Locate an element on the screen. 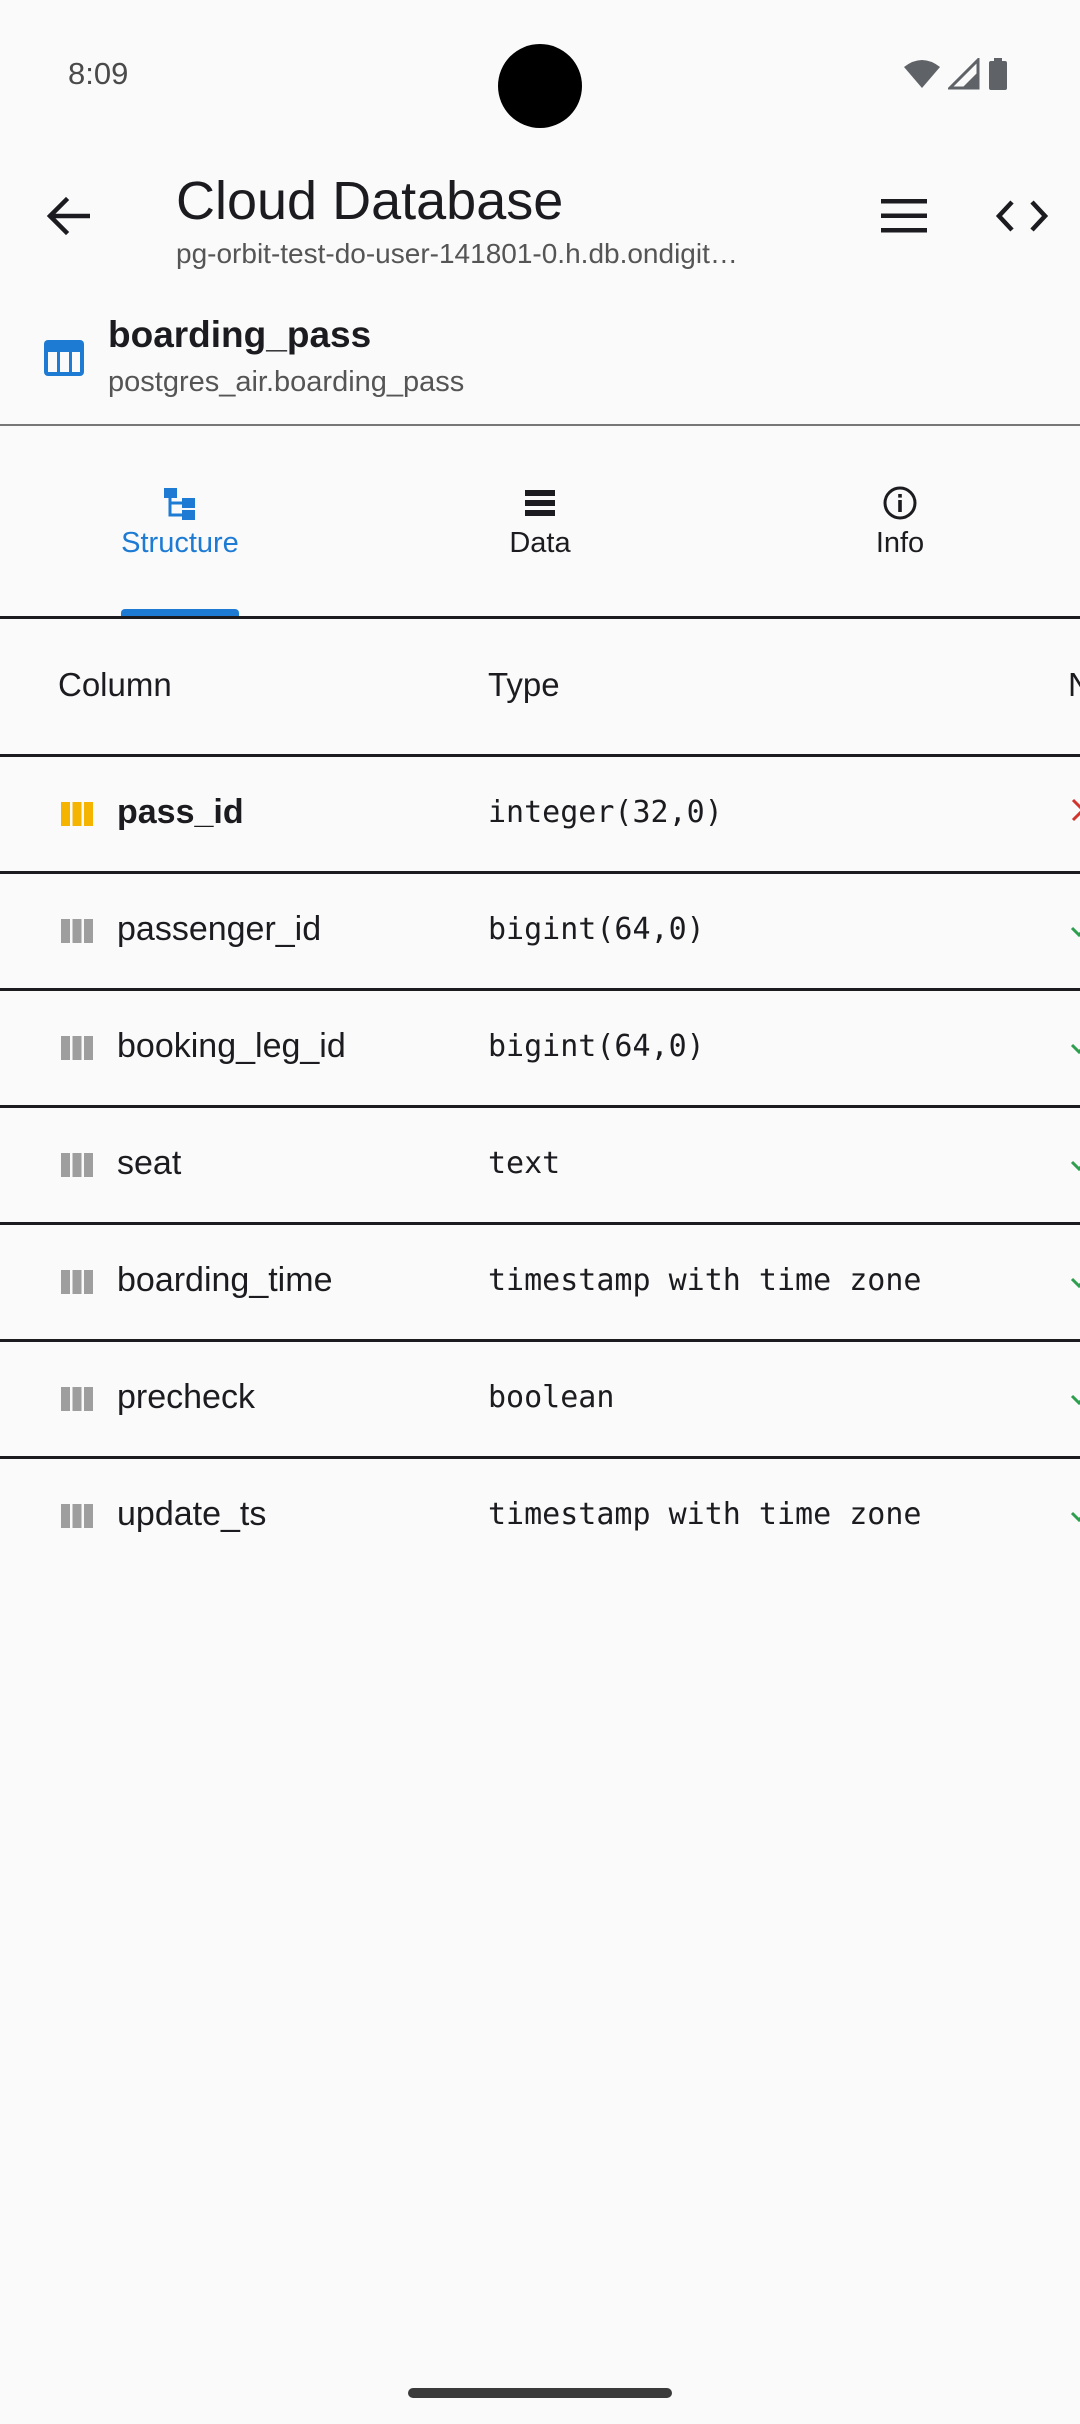 This screenshot has height=2424, width=1080. code-button is located at coordinates (1022, 218).